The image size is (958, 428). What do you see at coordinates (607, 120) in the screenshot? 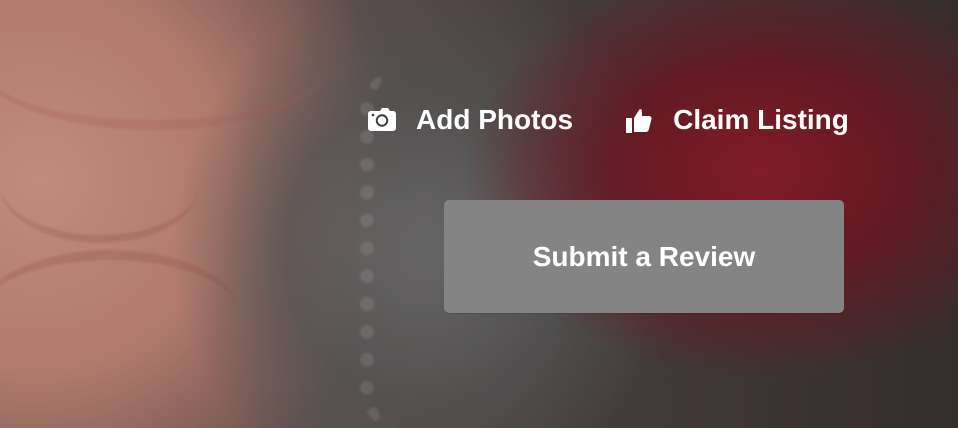
I see `listing-actions: Add Photos Claim Listing` at bounding box center [607, 120].